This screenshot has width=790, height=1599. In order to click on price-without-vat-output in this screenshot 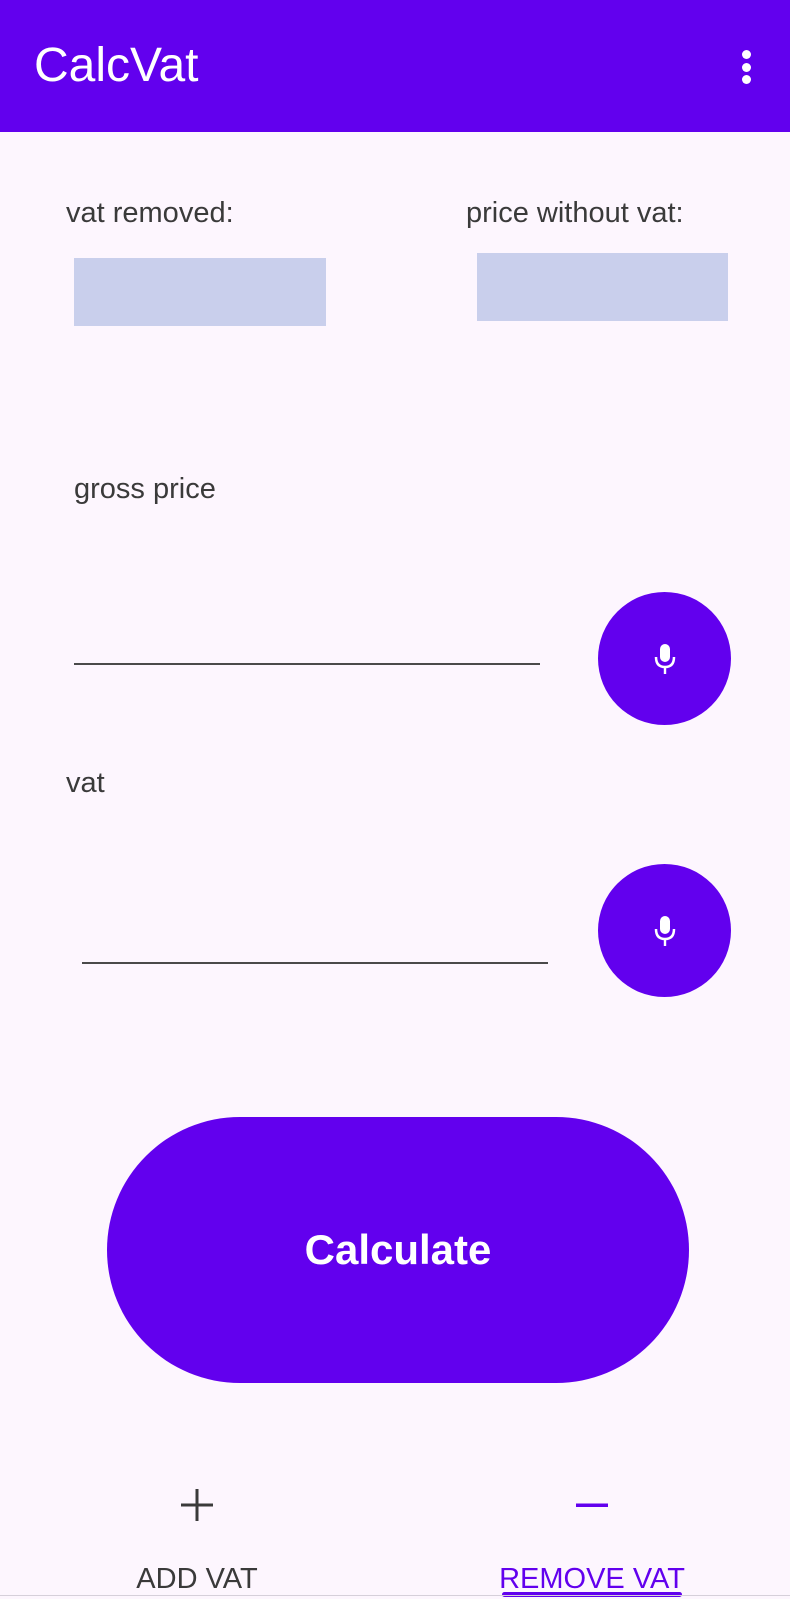, I will do `click(602, 287)`.